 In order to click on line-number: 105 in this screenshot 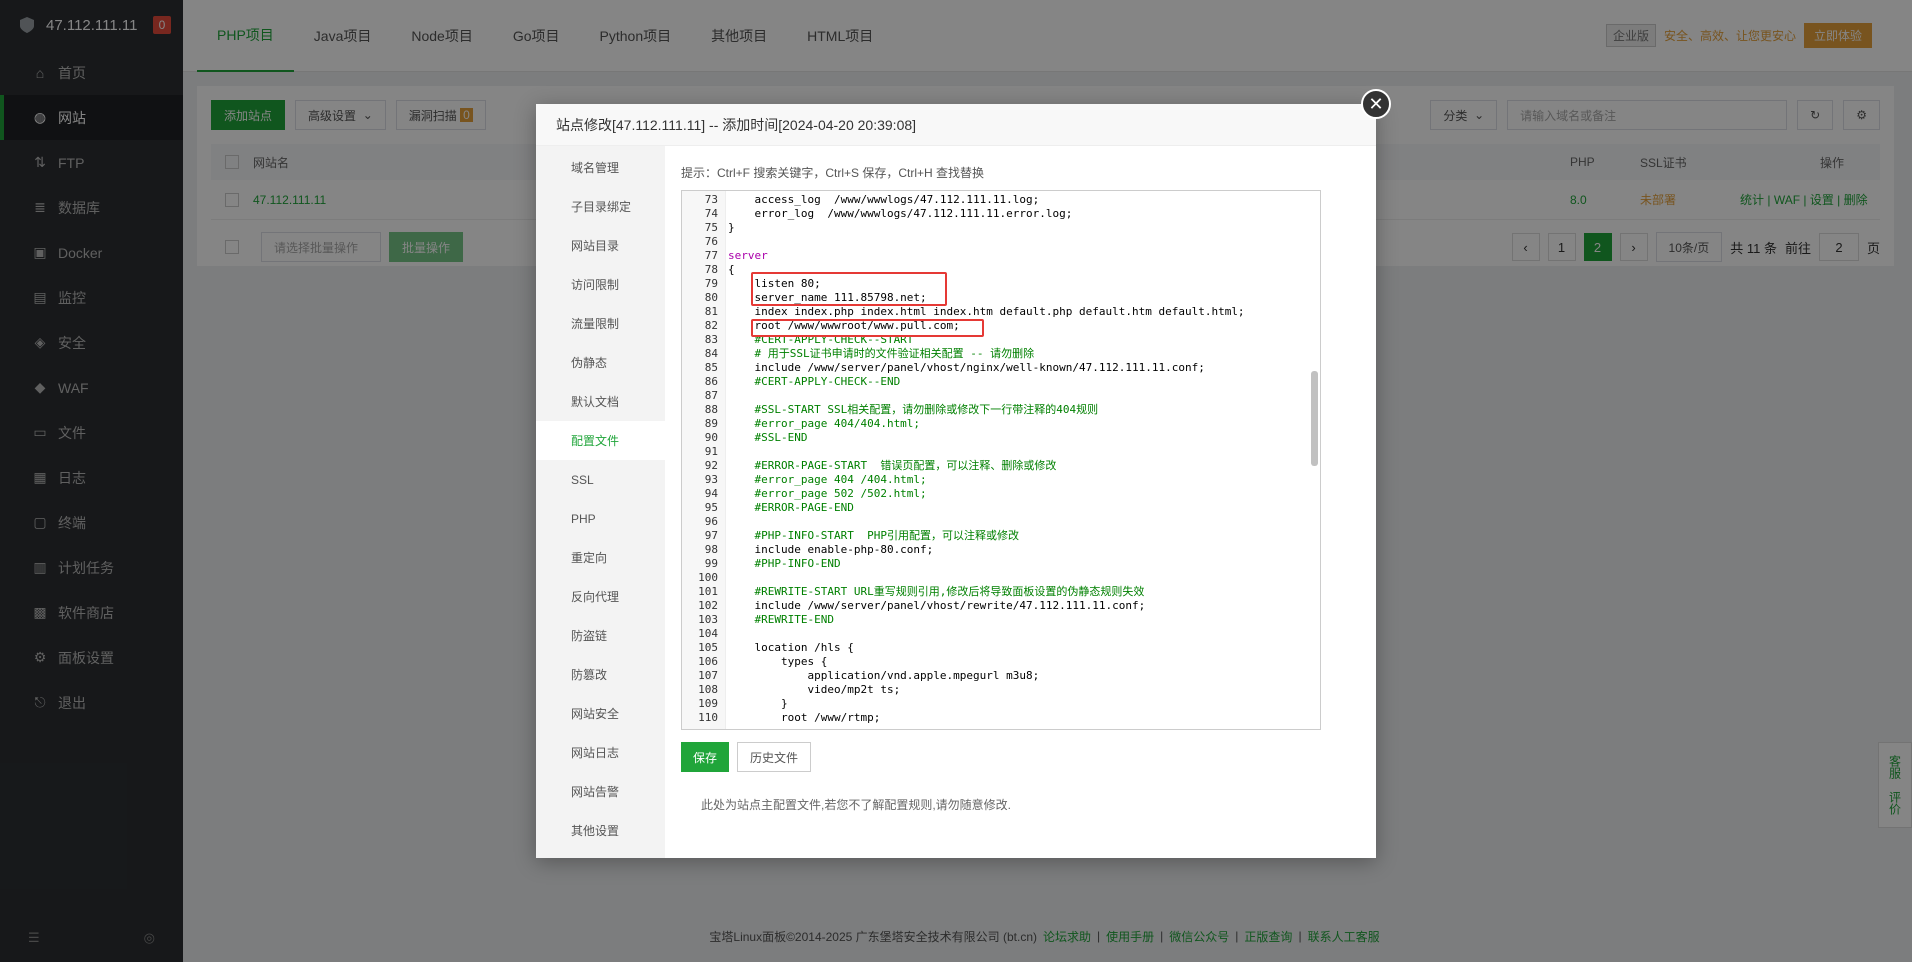, I will do `click(708, 647)`.